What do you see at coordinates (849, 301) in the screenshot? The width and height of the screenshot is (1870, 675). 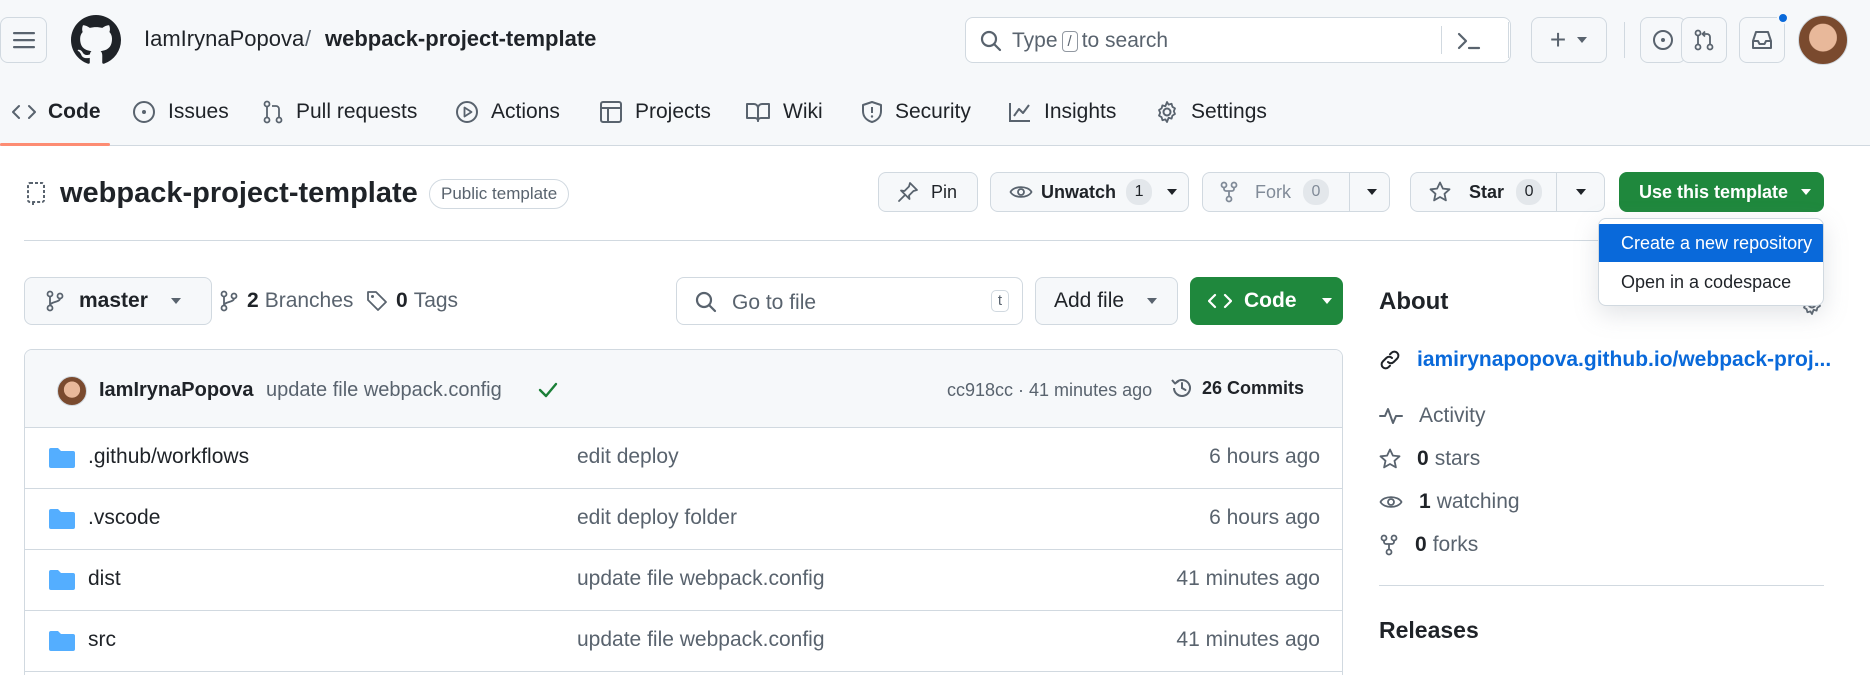 I see `go-to-file-input: Go to file t` at bounding box center [849, 301].